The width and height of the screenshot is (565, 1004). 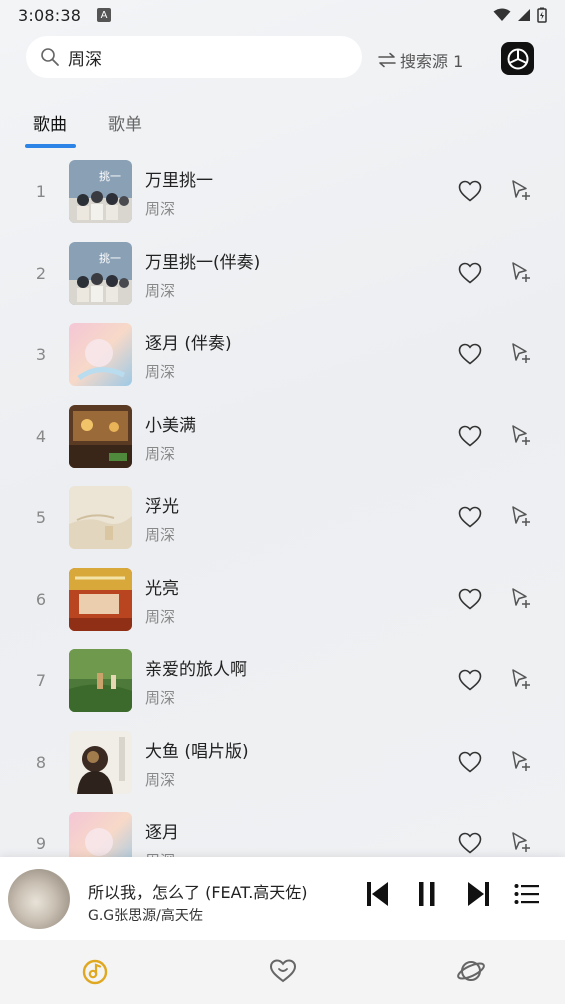 I want to click on tab-indicator, so click(x=50, y=146).